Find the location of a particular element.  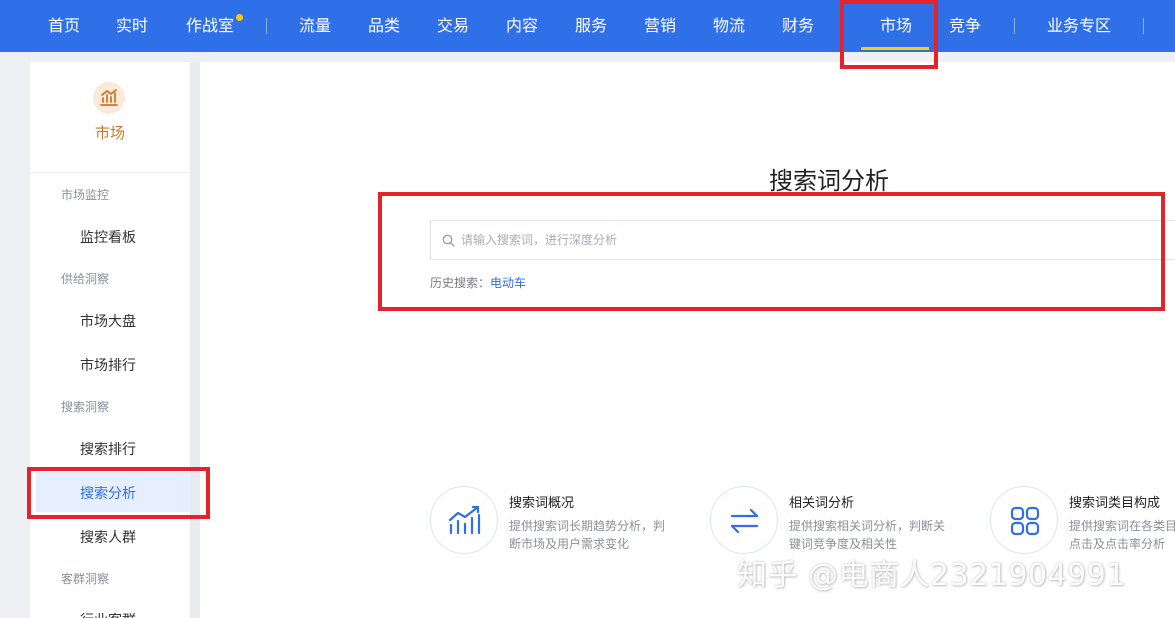

nav-item-business-zone: 业务专区 is located at coordinates (1079, 26).